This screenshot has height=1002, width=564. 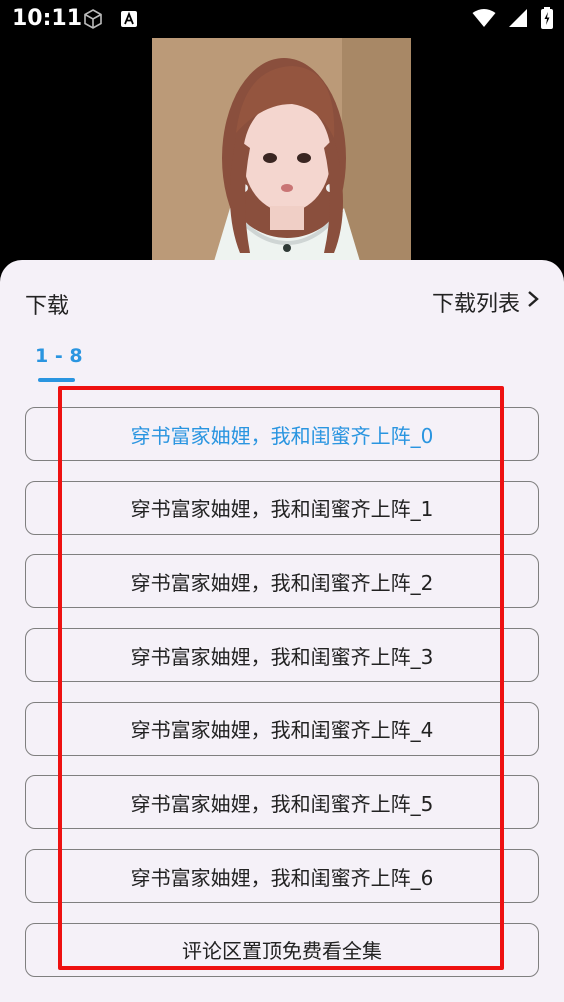 I want to click on status-time: 10:11, so click(x=47, y=18).